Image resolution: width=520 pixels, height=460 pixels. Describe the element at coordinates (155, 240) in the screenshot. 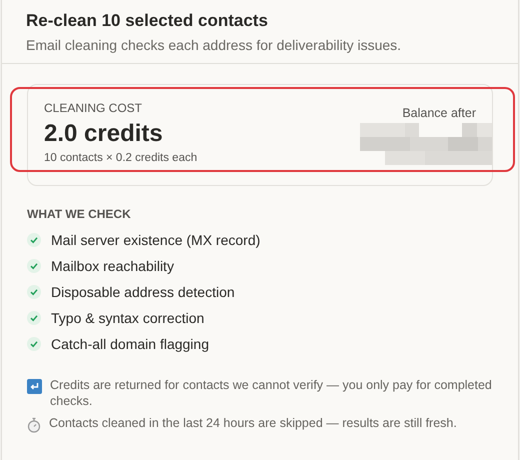

I see `check-item-label: Mail server existence (MX record)` at that location.